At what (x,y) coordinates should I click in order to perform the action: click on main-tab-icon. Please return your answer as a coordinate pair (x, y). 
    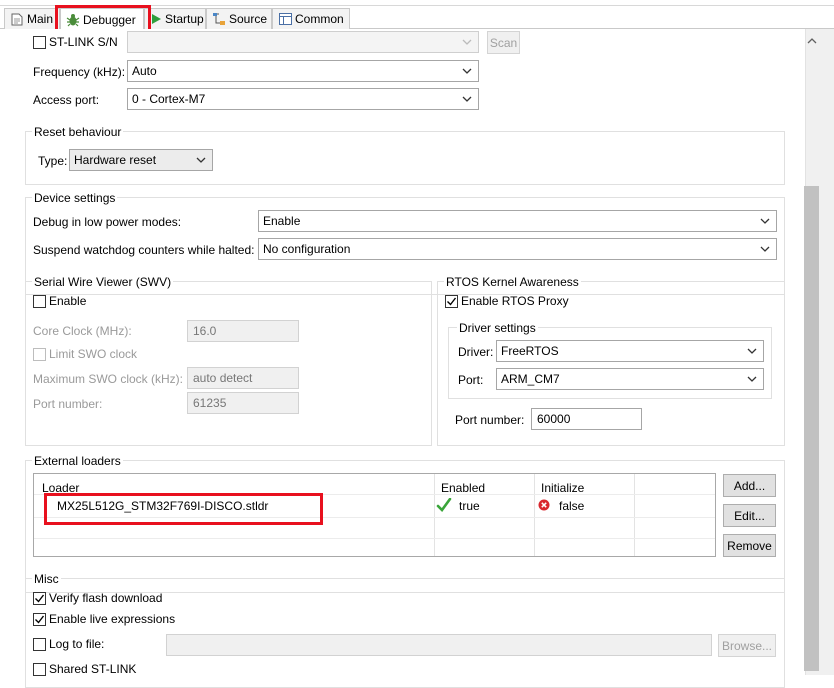
    Looking at the image, I should click on (17, 19).